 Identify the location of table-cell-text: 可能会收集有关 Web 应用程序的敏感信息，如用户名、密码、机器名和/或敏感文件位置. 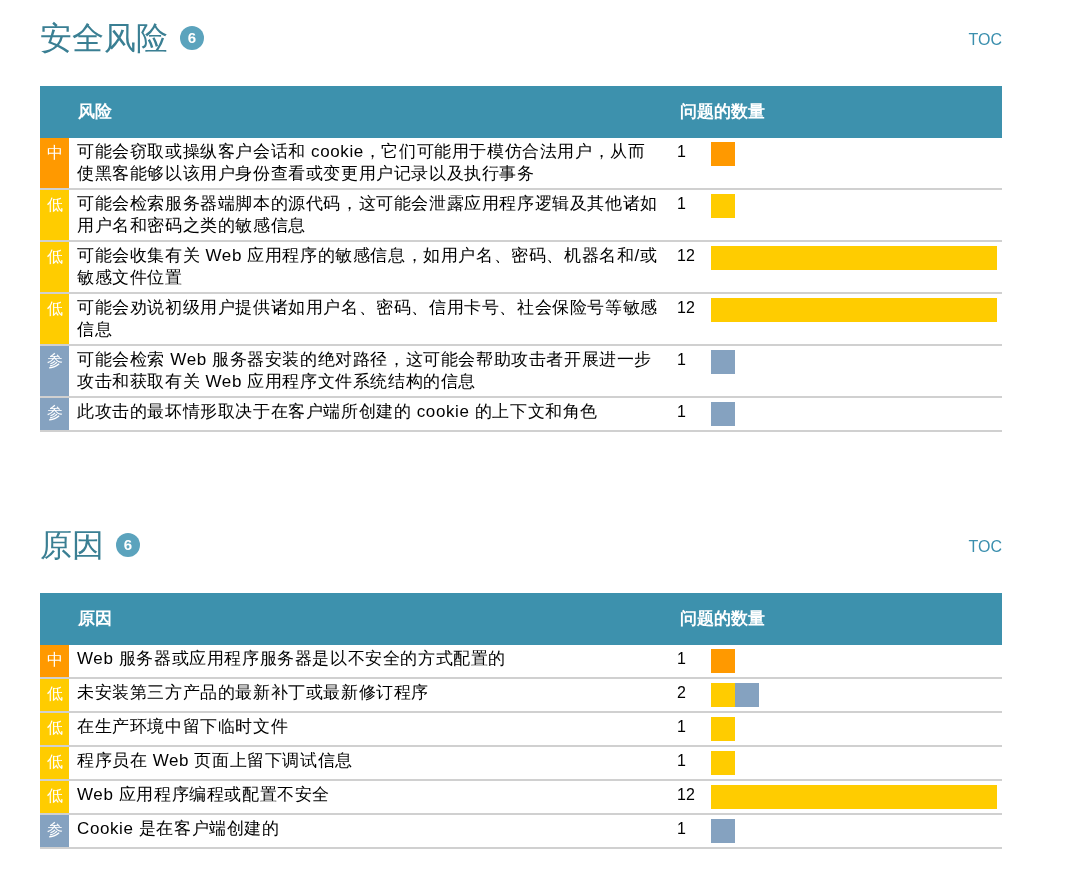
(367, 267).